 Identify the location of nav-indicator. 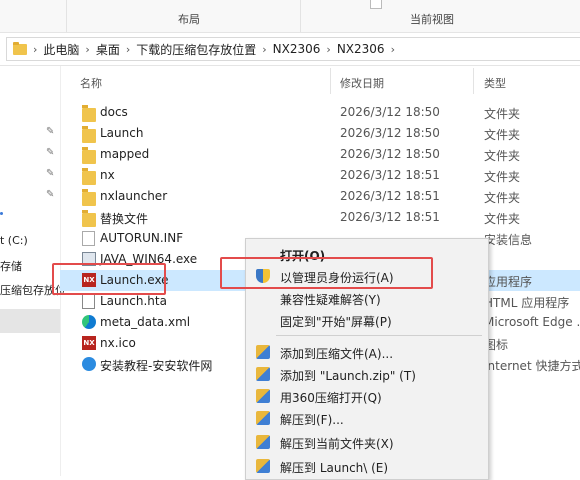
(1, 213).